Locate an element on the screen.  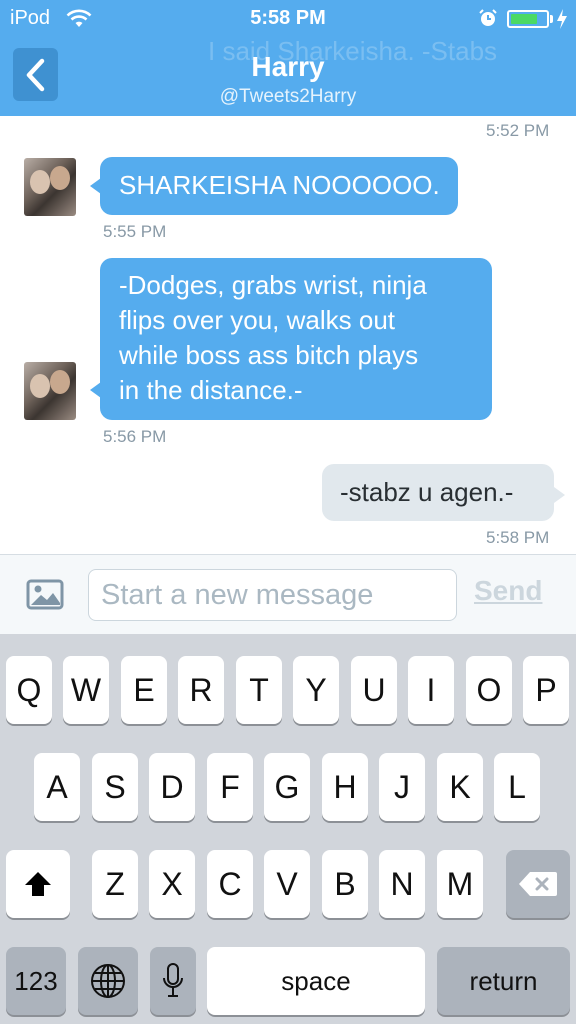
key-h: H is located at coordinates (345, 787).